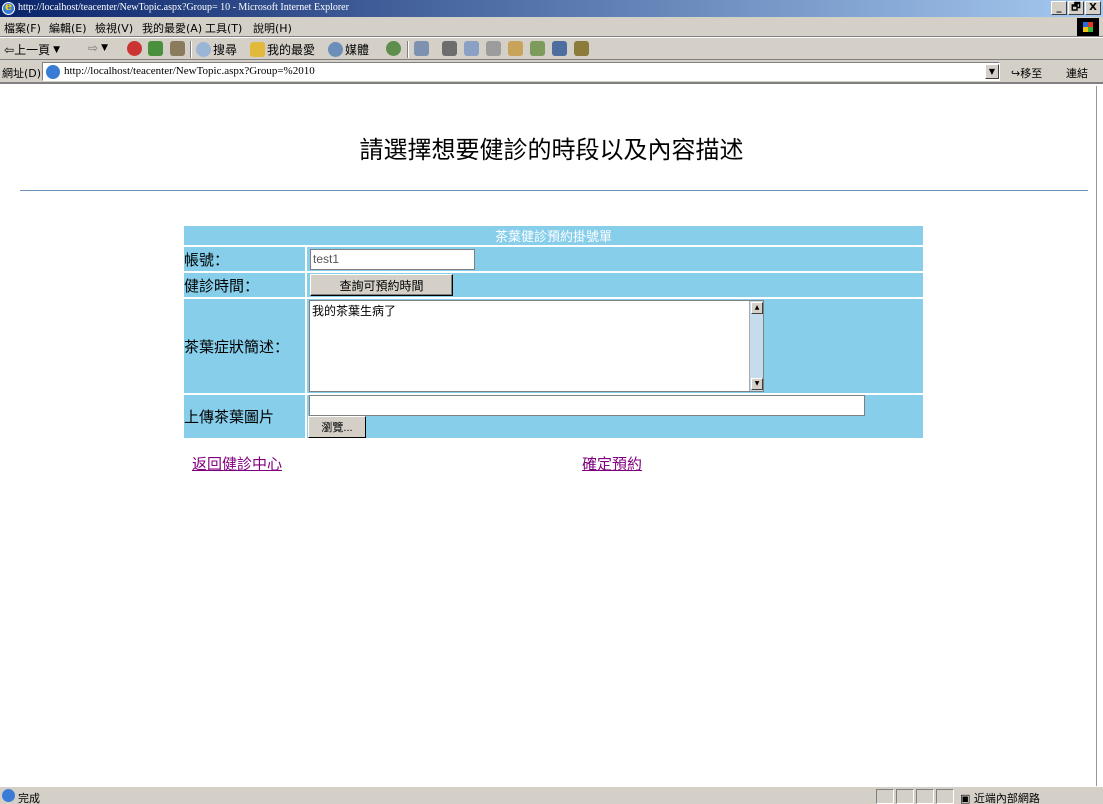 The width and height of the screenshot is (1103, 804). What do you see at coordinates (244, 285) in the screenshot?
I see `time-label: 健診時間：` at bounding box center [244, 285].